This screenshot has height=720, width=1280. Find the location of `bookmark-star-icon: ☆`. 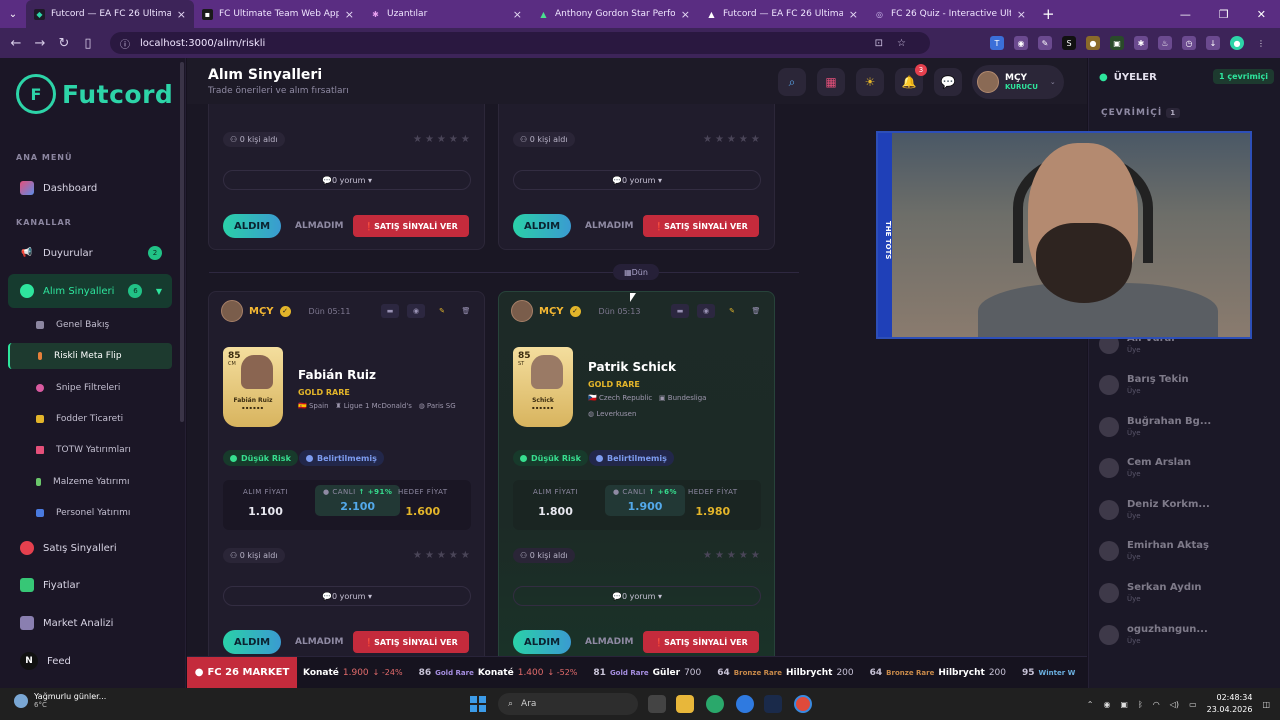

bookmark-star-icon: ☆ is located at coordinates (901, 43).